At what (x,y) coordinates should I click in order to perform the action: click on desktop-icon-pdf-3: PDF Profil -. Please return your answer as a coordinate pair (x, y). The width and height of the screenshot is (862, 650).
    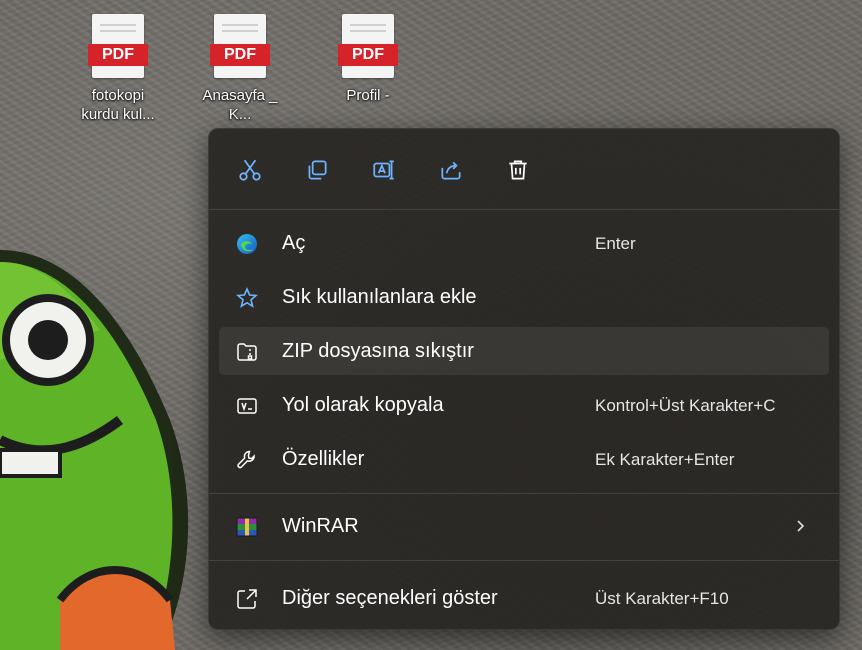
    Looking at the image, I should click on (368, 59).